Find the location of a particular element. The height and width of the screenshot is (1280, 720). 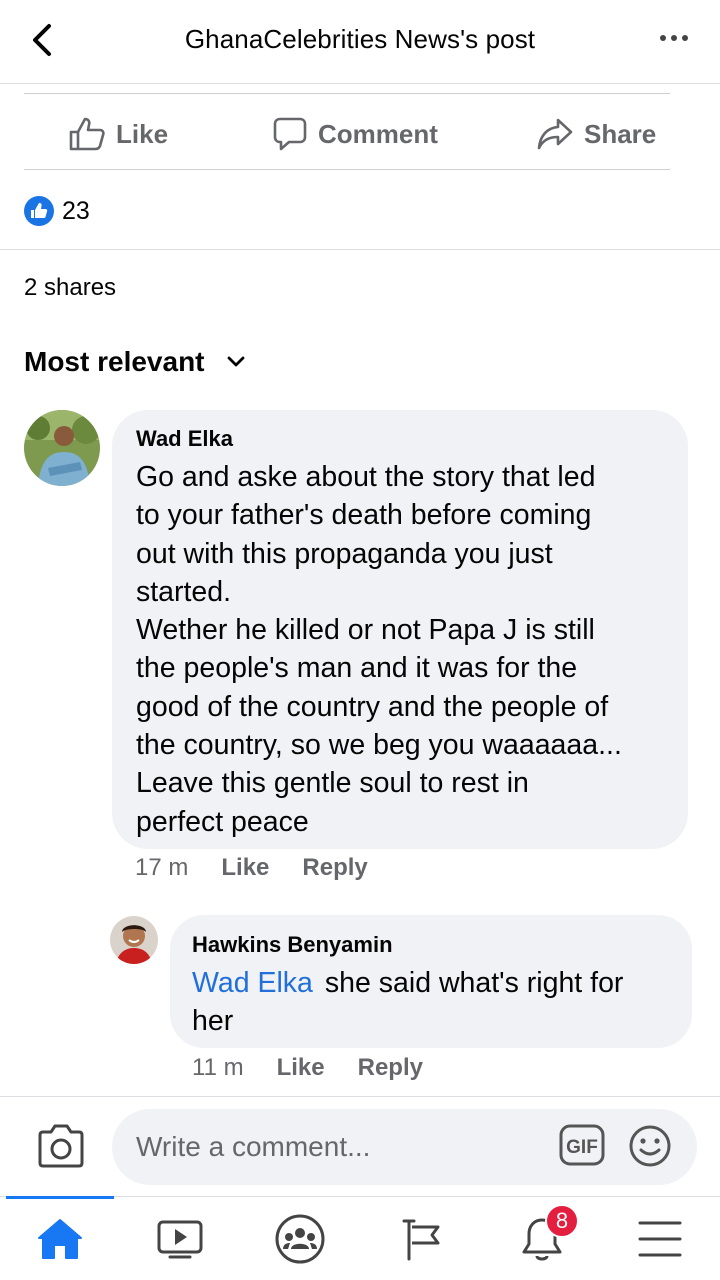

top-bar: GhanaCelebrities News's post is located at coordinates (360, 42).